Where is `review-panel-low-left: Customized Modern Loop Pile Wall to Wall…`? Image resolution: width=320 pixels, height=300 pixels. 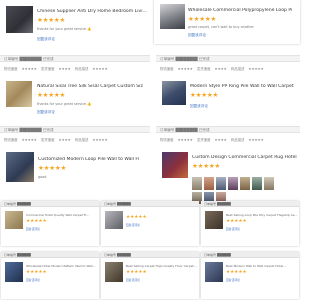 review-panel-low-left: Customized Modern Loop Pile Wall to Wall… is located at coordinates (75, 172).